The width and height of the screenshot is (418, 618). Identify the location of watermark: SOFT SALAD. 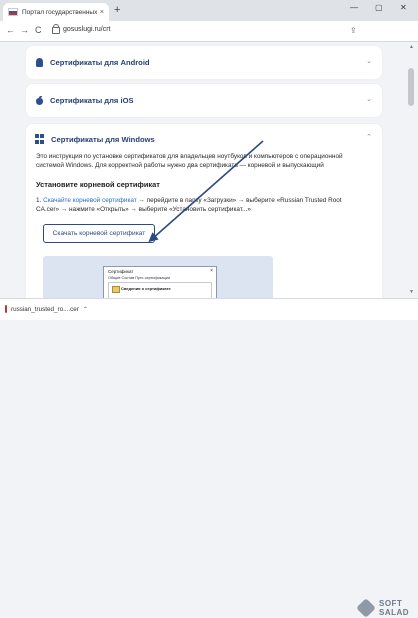
(385, 608).